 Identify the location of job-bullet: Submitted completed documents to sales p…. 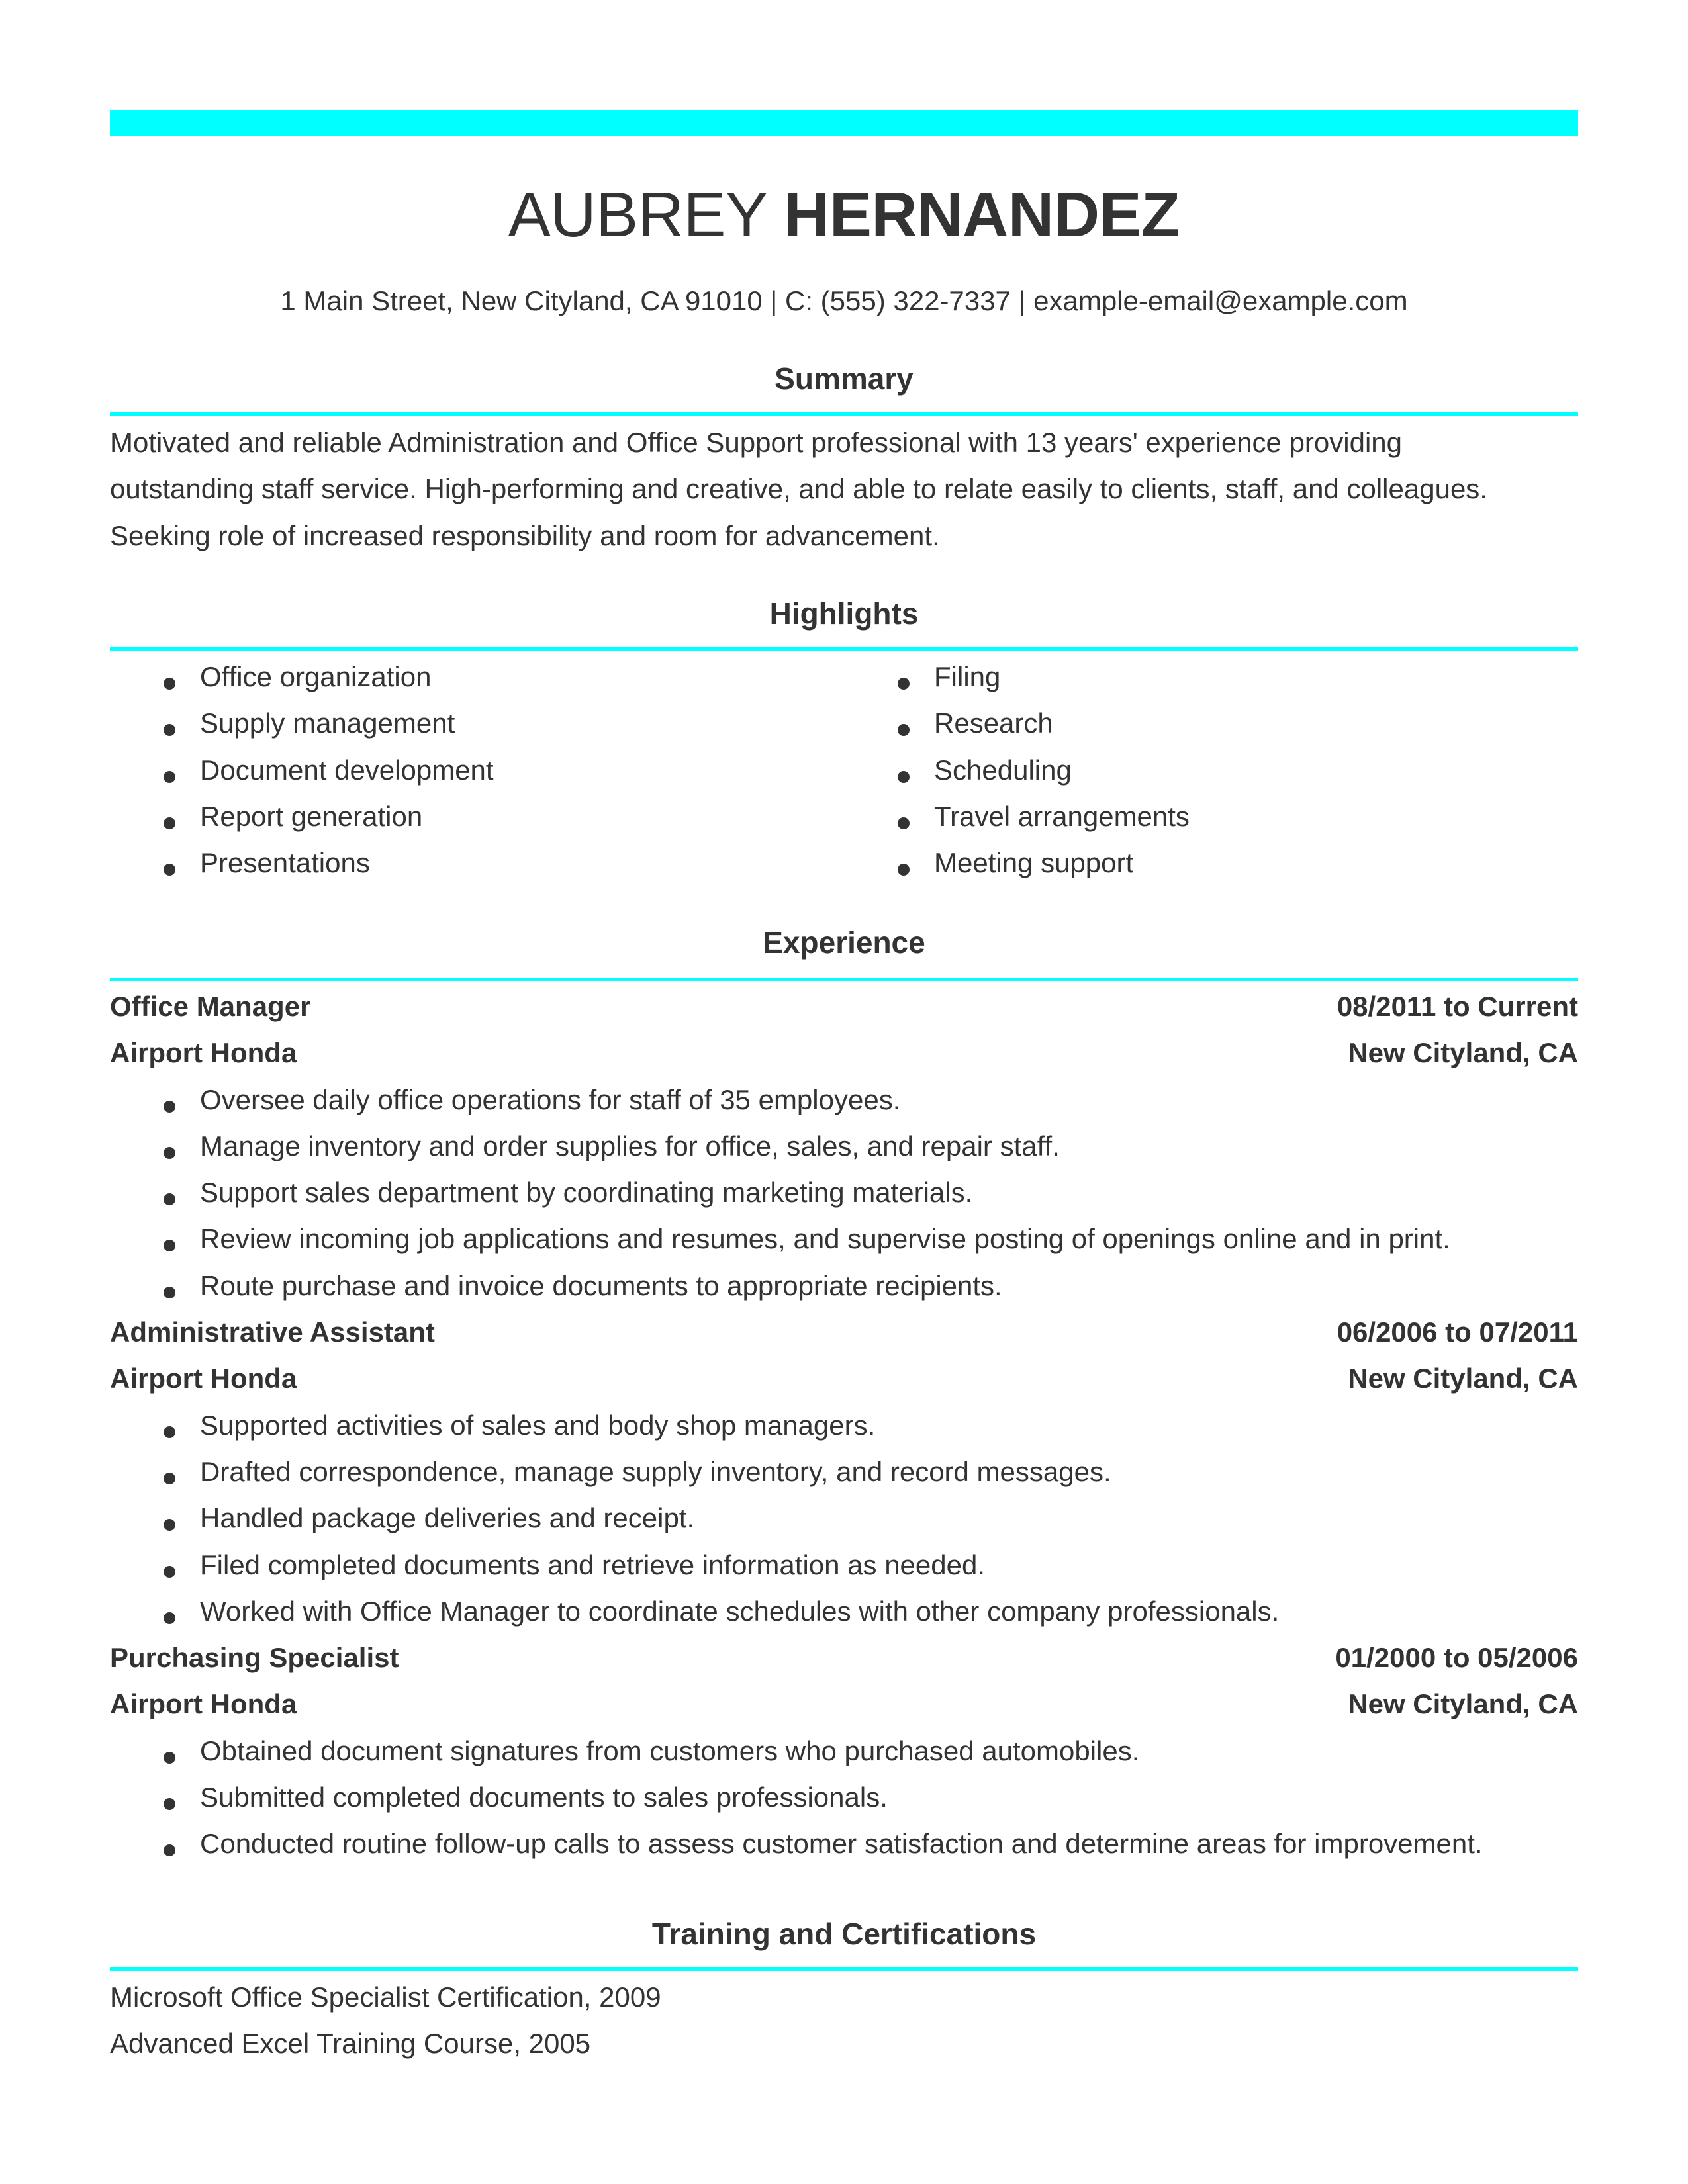
(844, 1797).